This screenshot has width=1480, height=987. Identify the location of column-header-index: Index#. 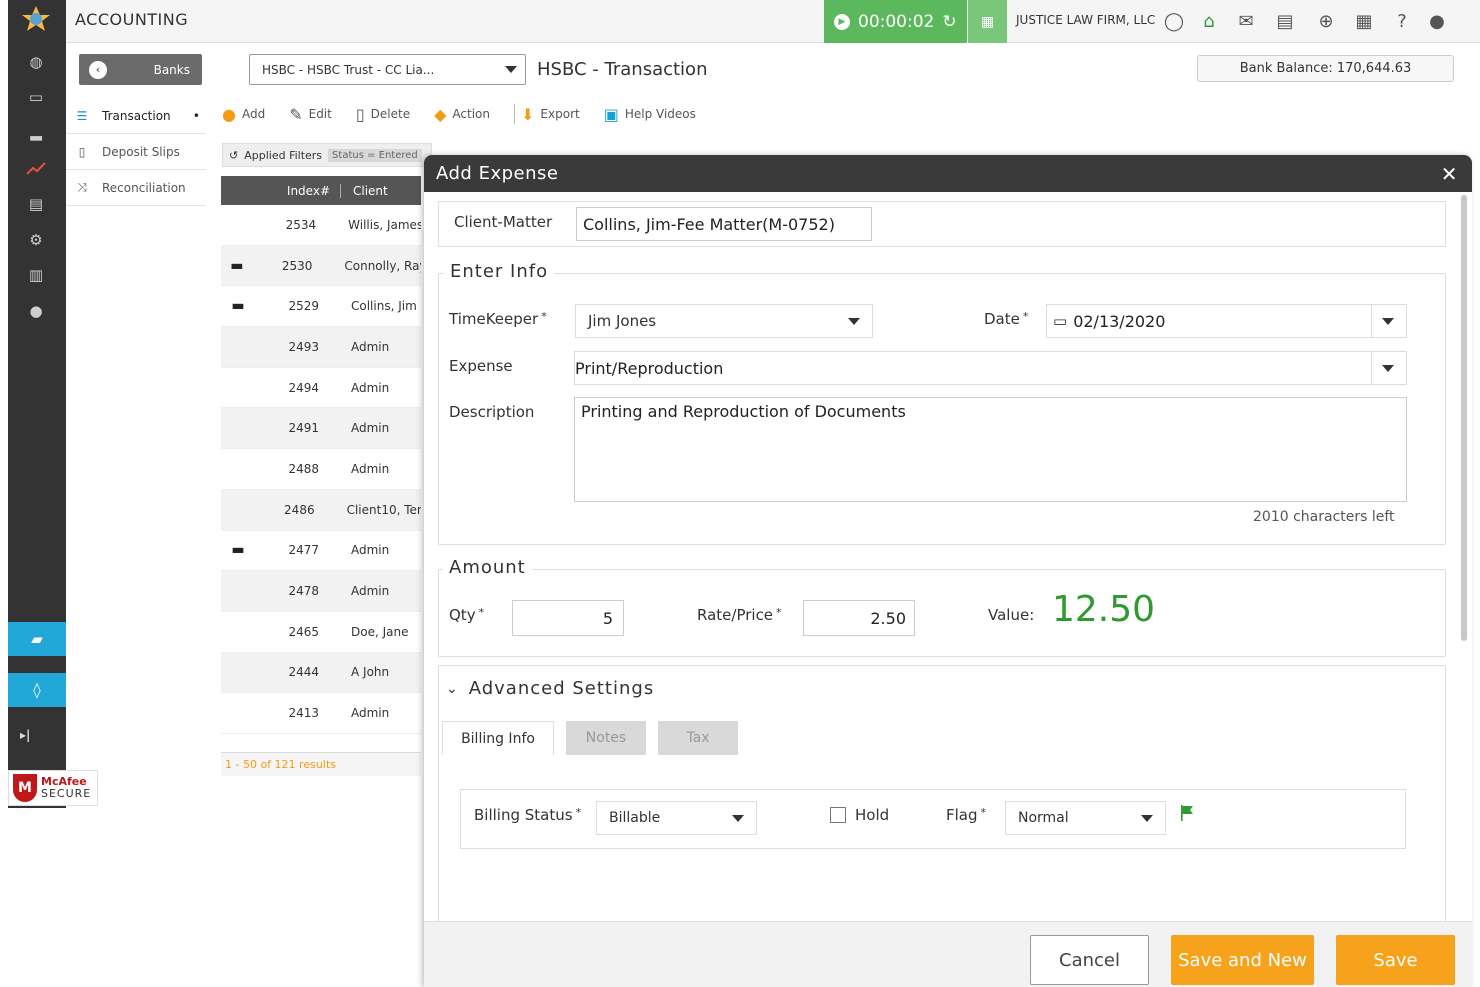
(281, 190).